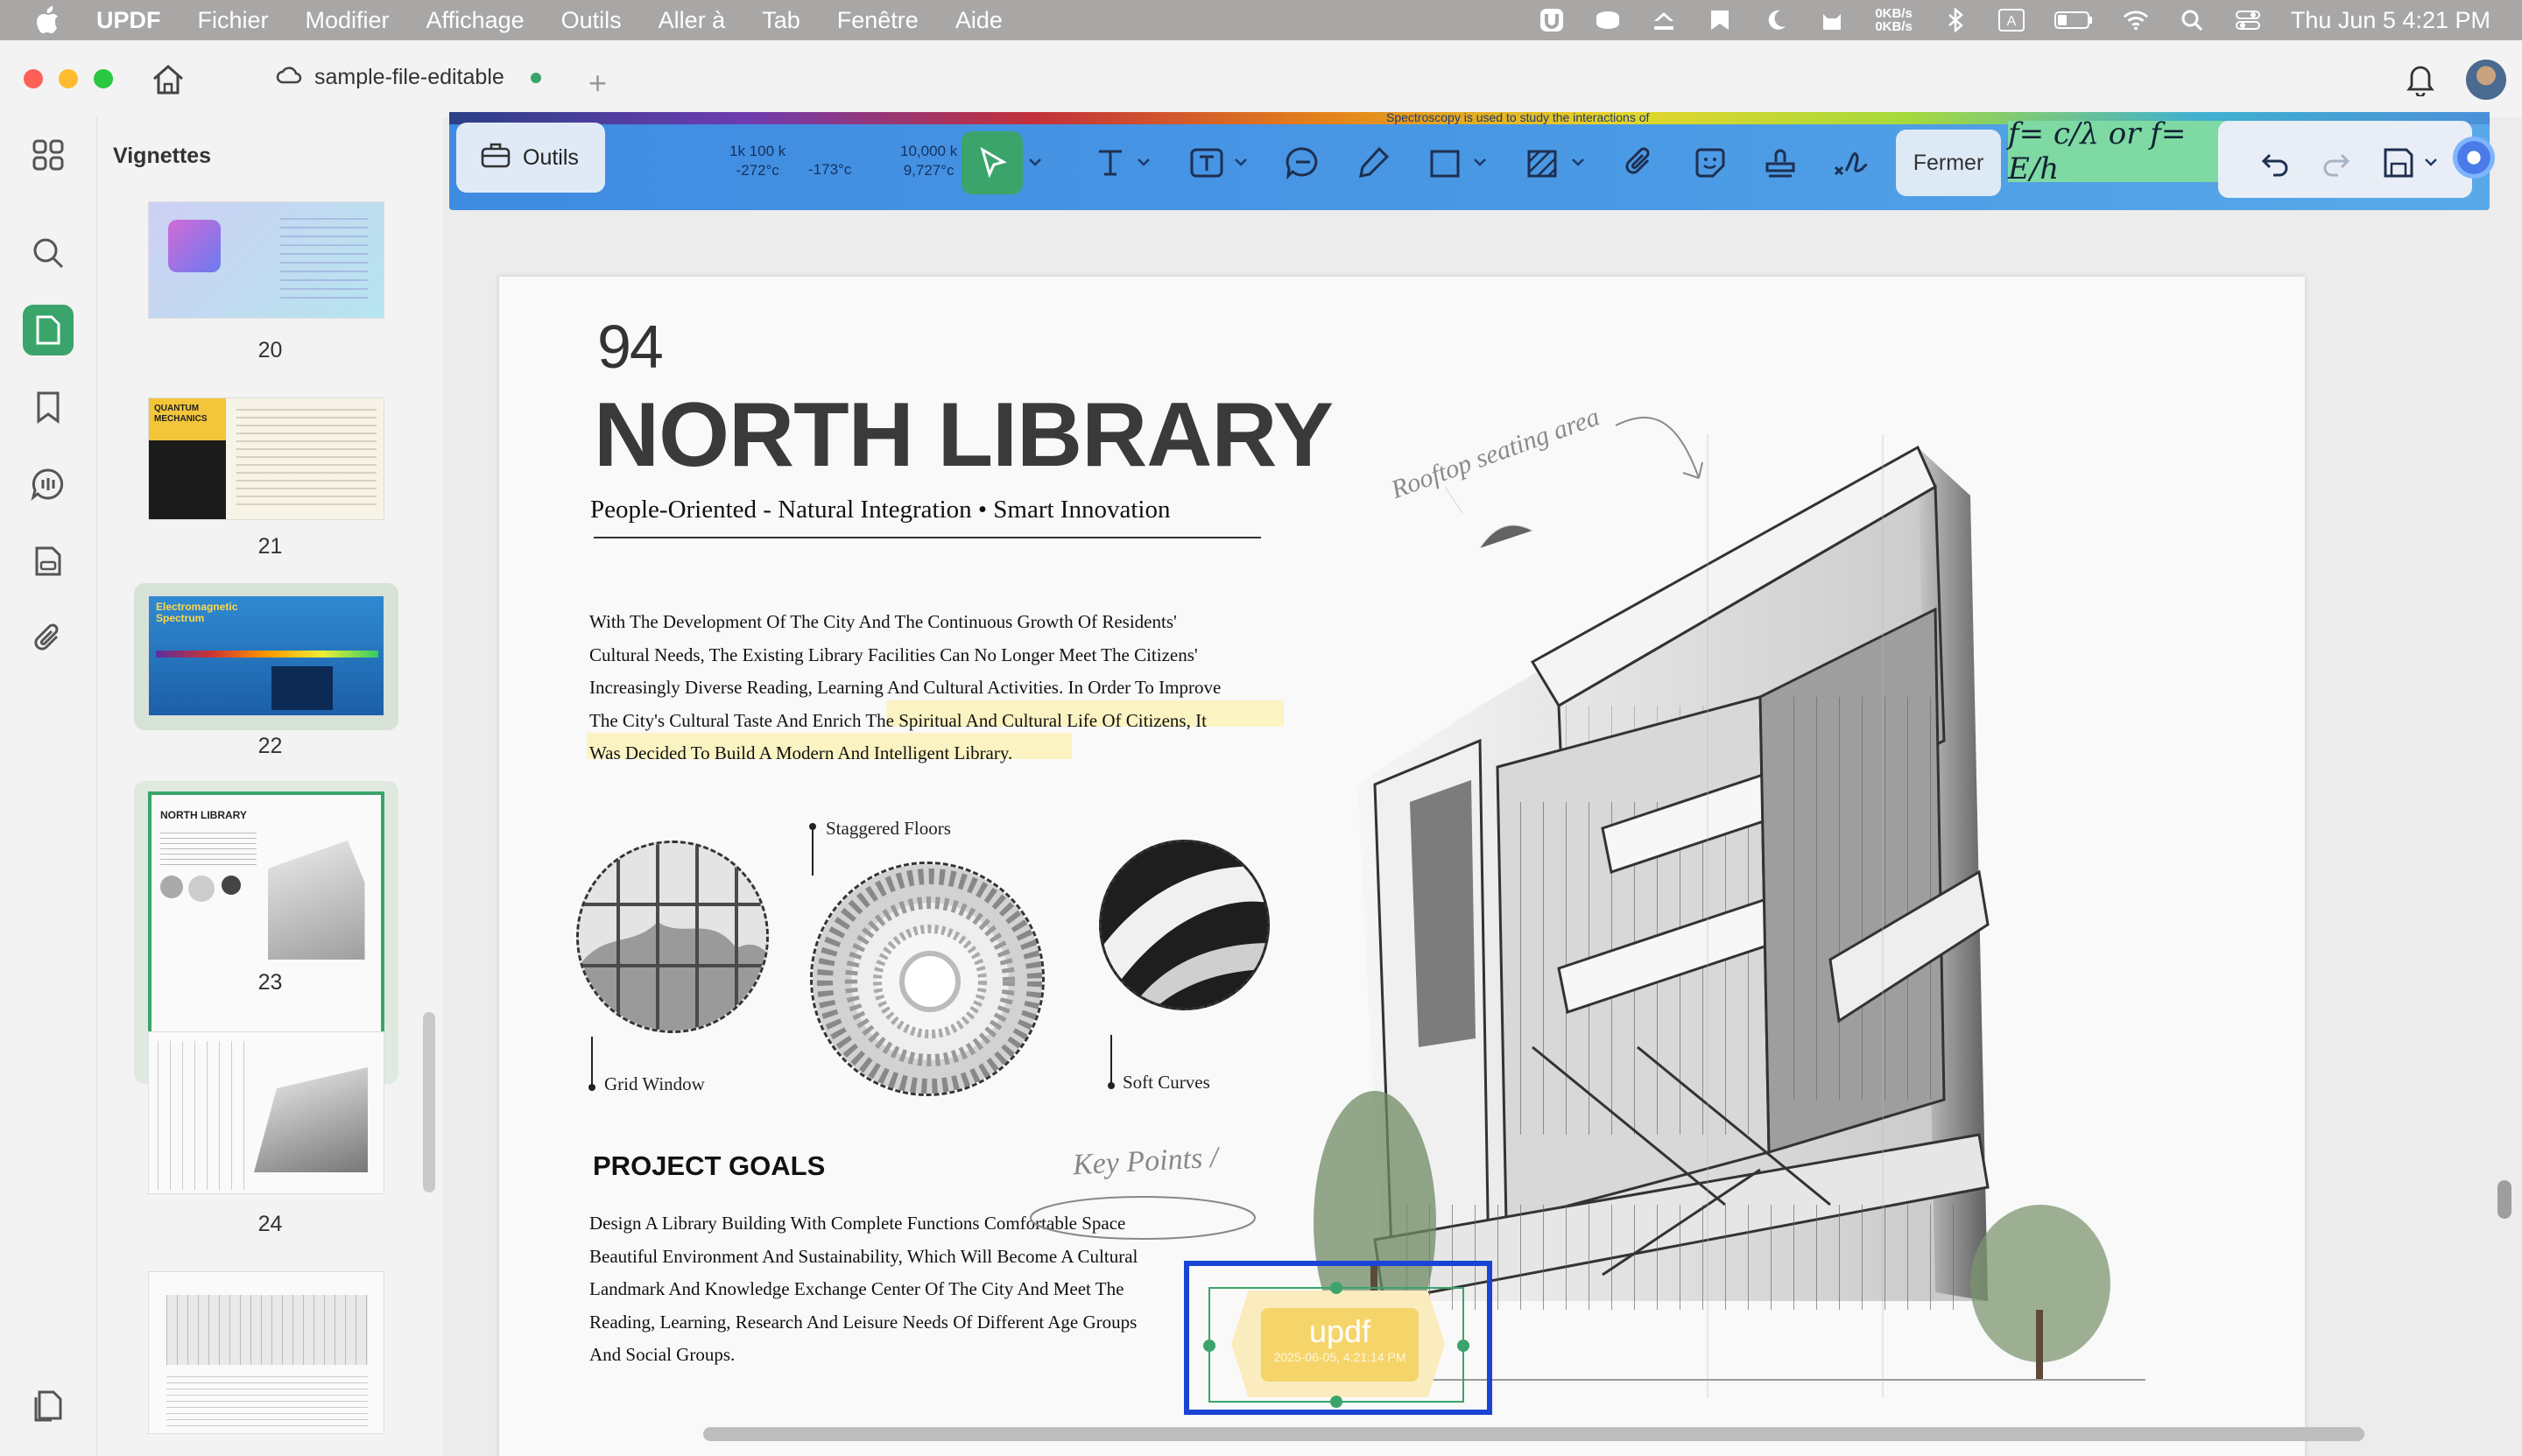 The width and height of the screenshot is (2522, 1456). What do you see at coordinates (1463, 1346) in the screenshot?
I see `resize-handle-right` at bounding box center [1463, 1346].